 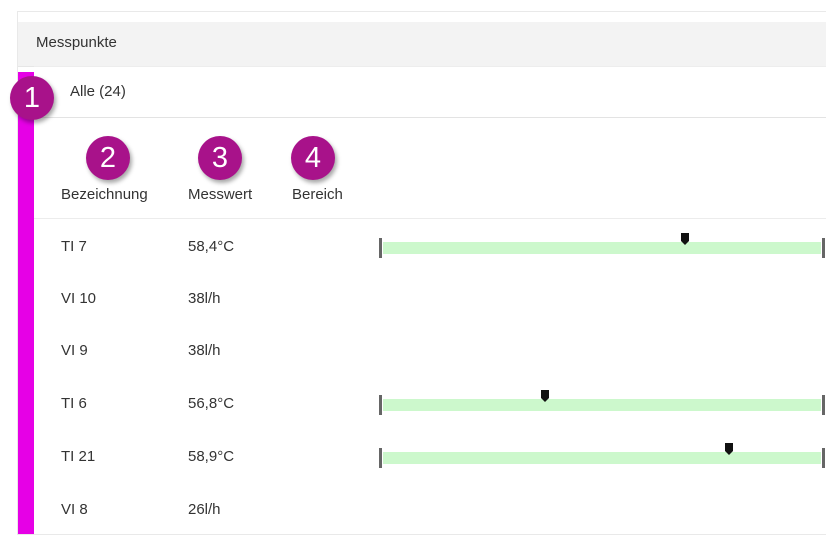 What do you see at coordinates (313, 158) in the screenshot?
I see `callout-badge-4: 4` at bounding box center [313, 158].